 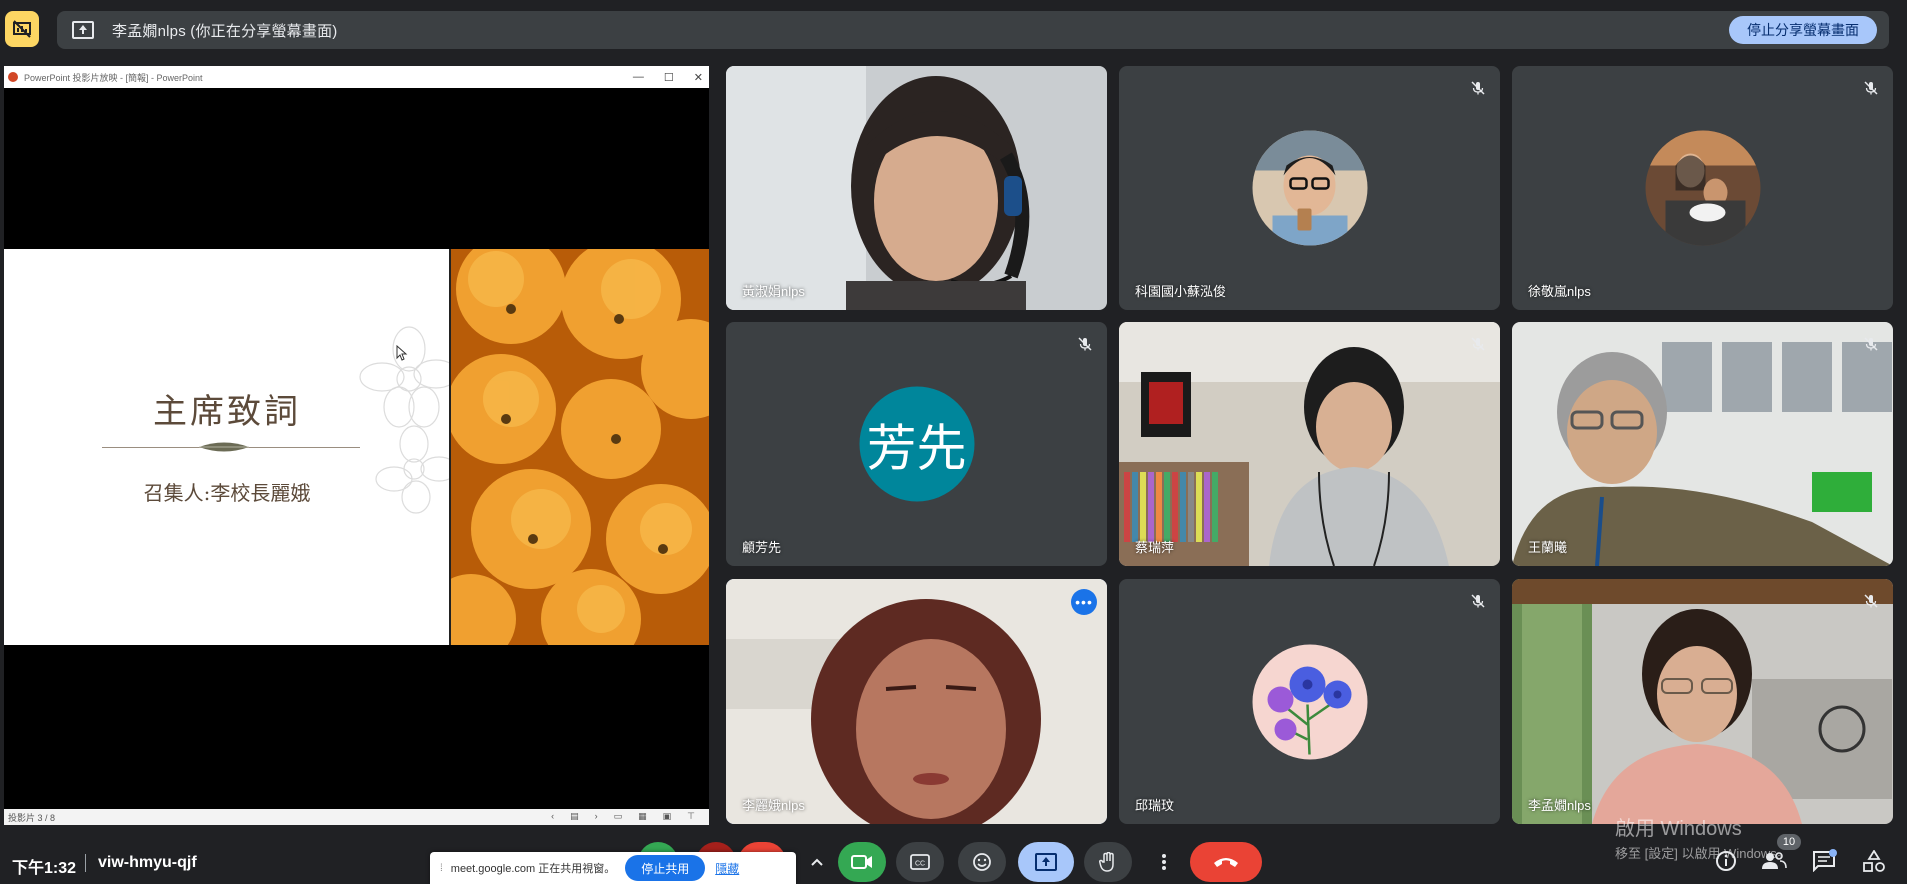 I want to click on slideshow-icon: ⊤, so click(x=691, y=816).